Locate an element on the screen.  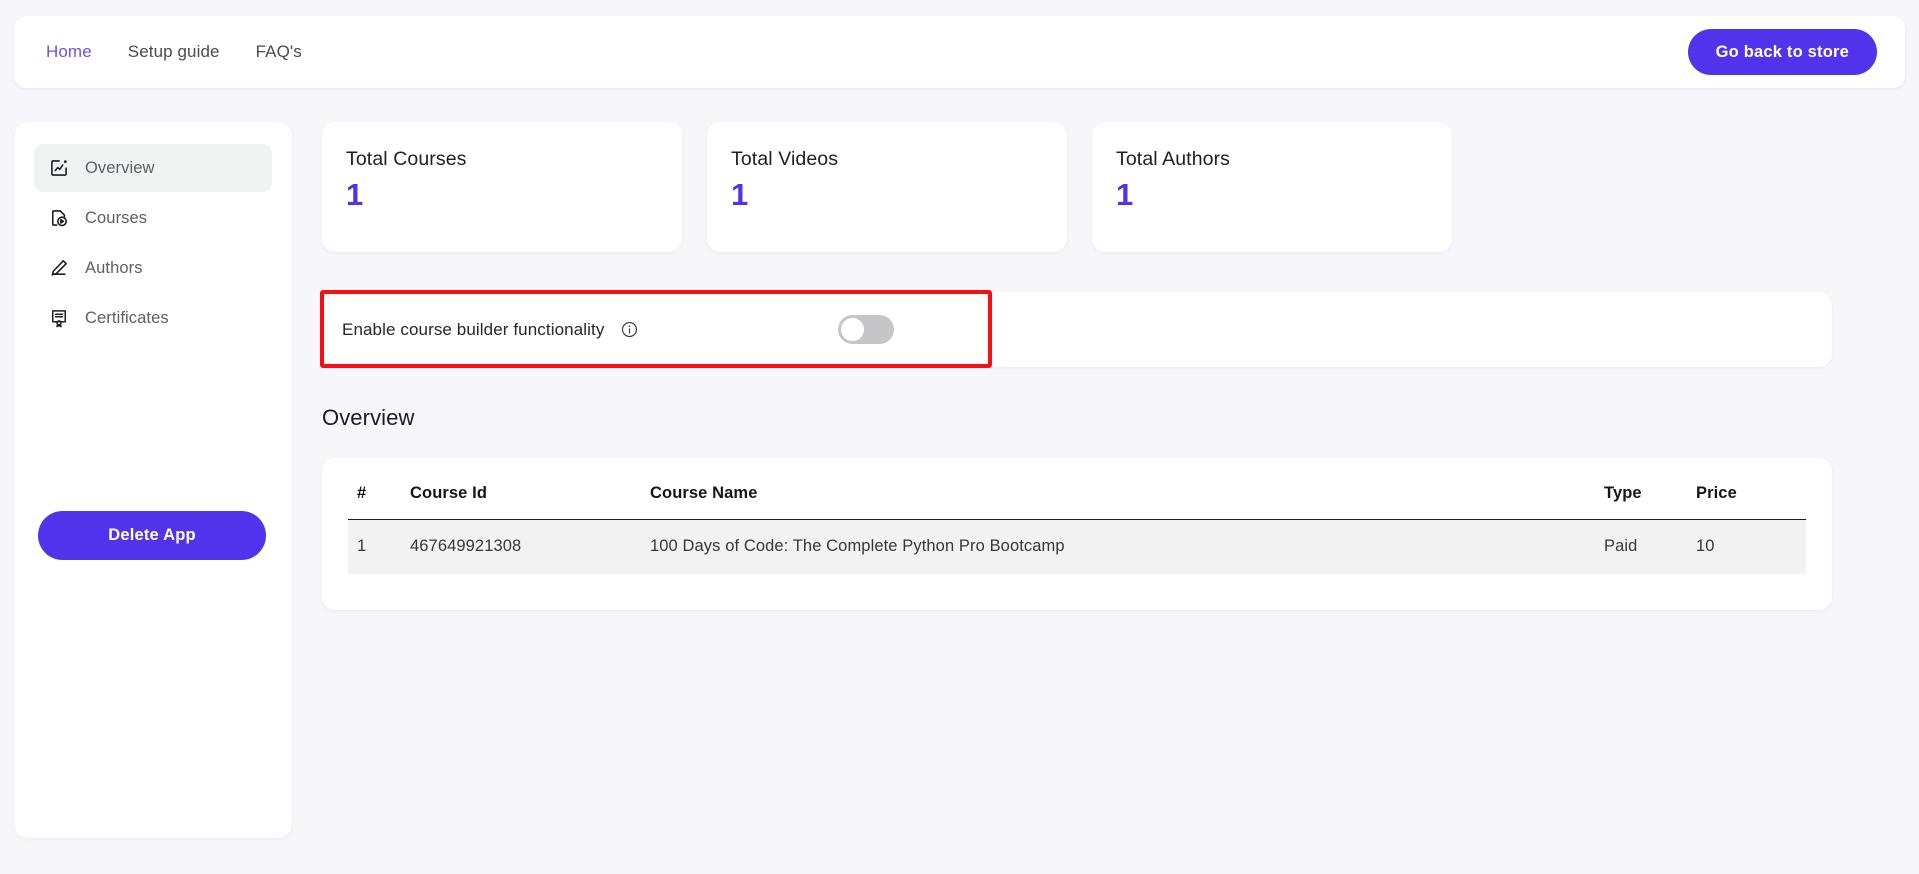
column-header-type: Type is located at coordinates (1650, 489).